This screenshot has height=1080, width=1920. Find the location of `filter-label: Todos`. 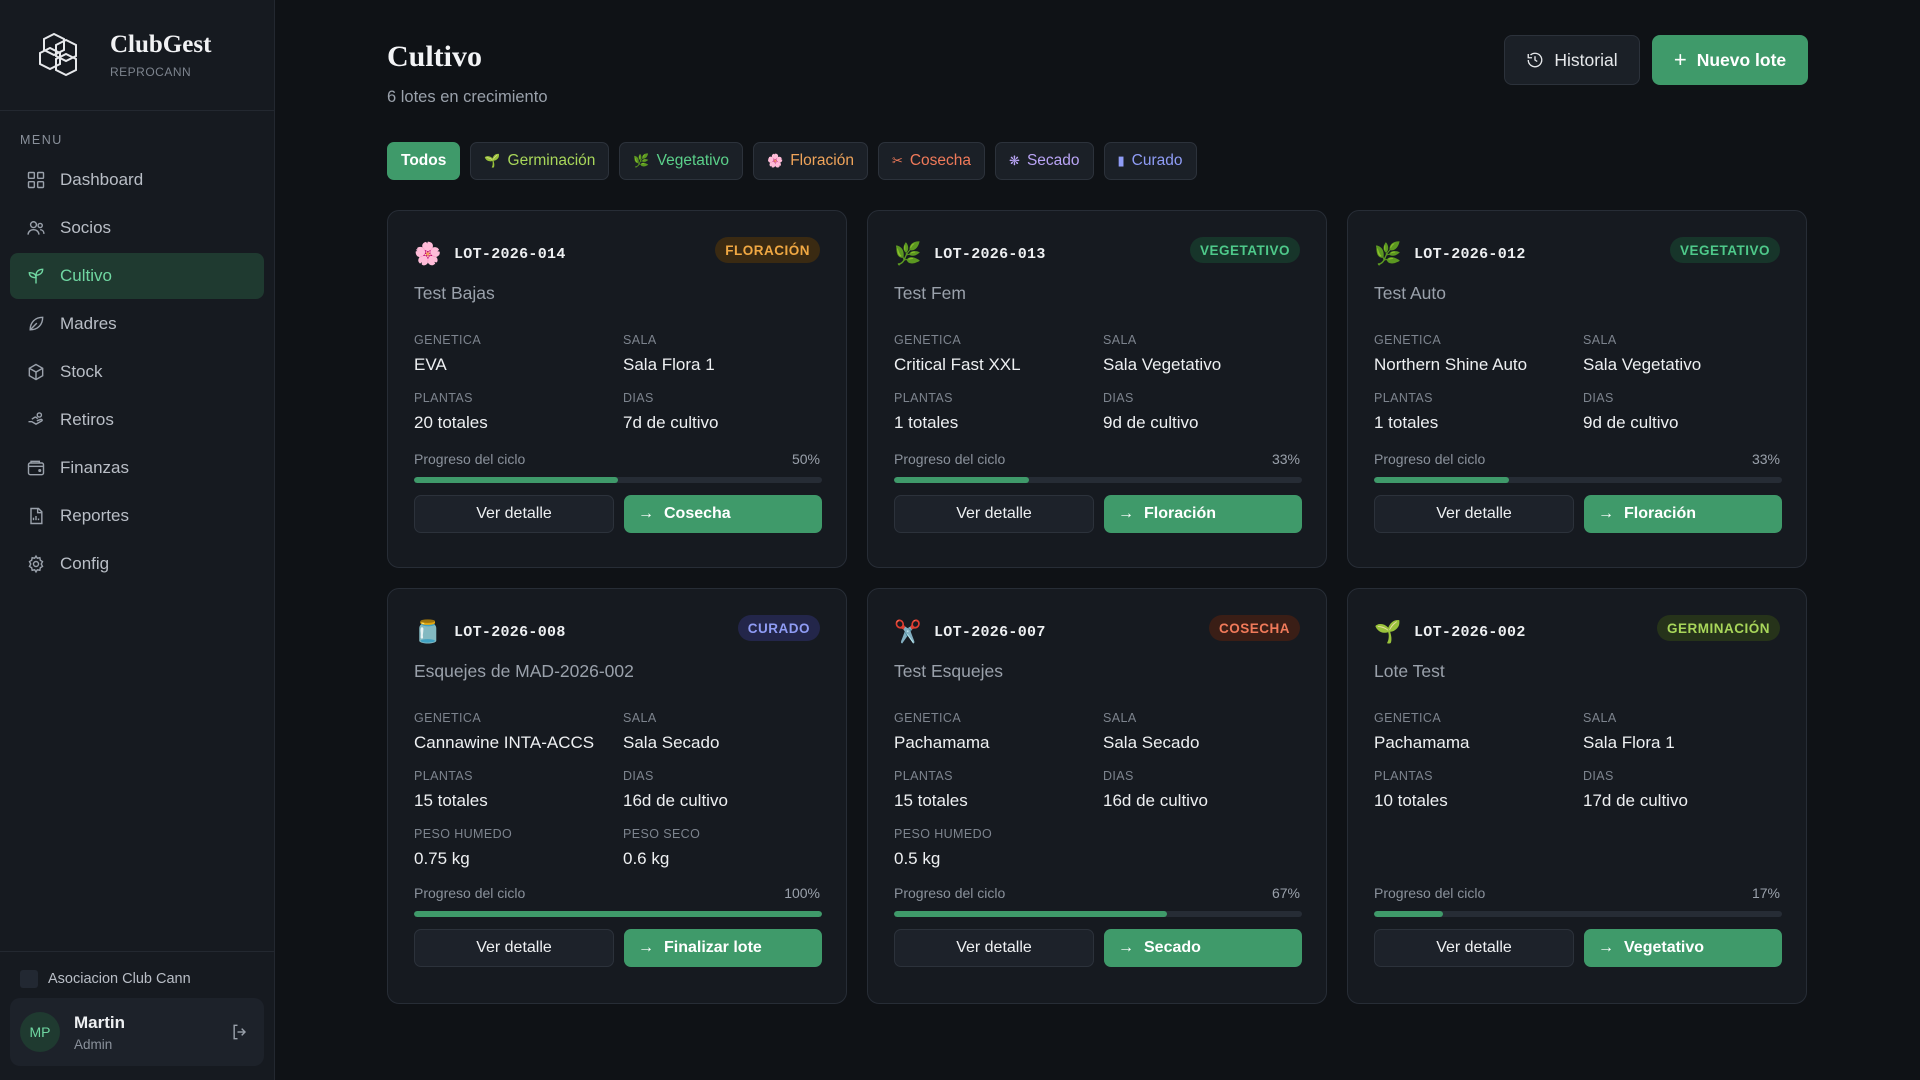

filter-label: Todos is located at coordinates (424, 160).